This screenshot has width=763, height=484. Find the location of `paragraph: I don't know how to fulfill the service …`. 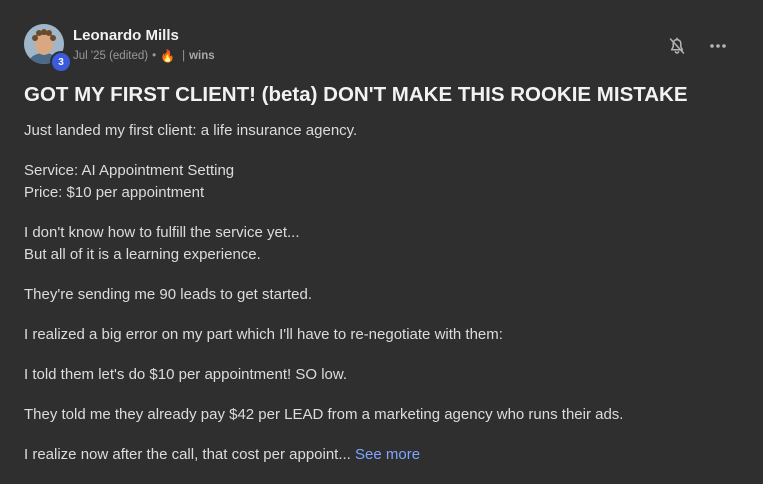

paragraph: I don't know how to fulfill the service … is located at coordinates (384, 244).